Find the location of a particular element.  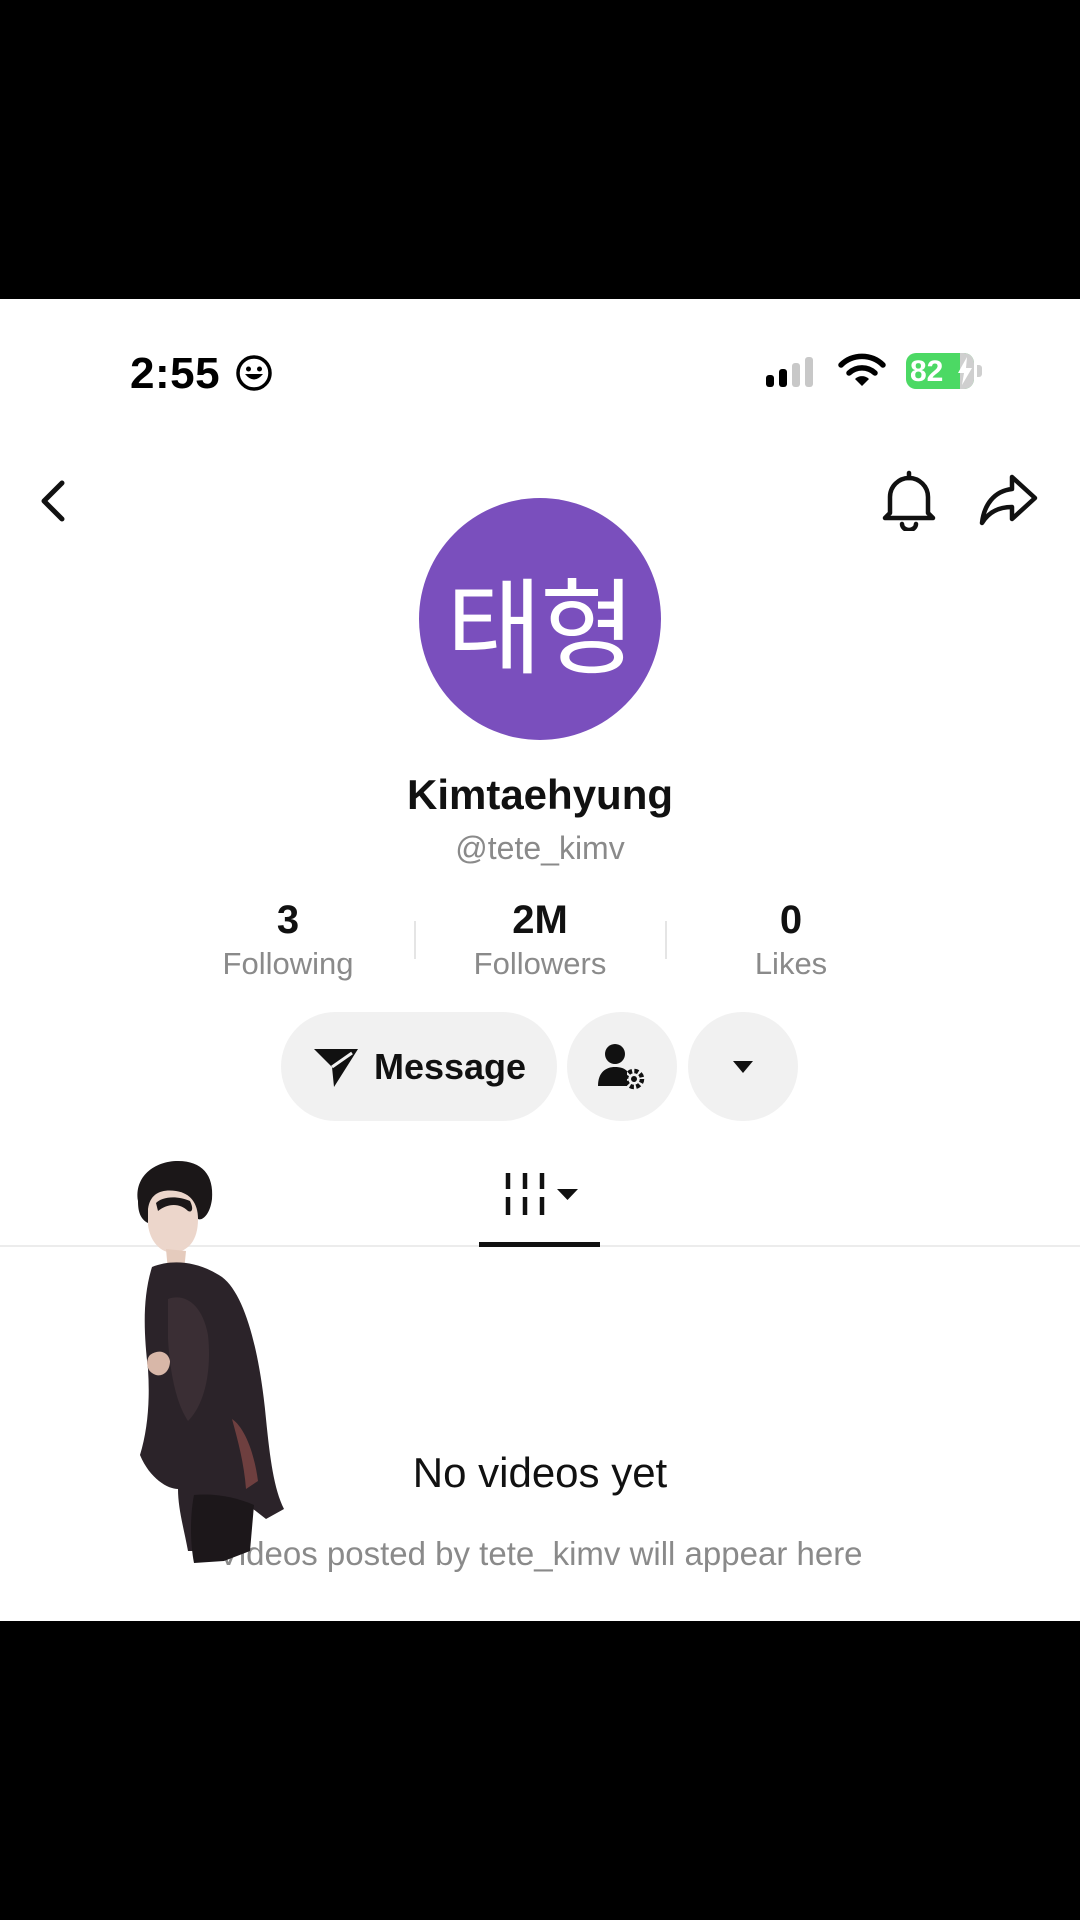

share-arrow-icon is located at coordinates (1009, 500).